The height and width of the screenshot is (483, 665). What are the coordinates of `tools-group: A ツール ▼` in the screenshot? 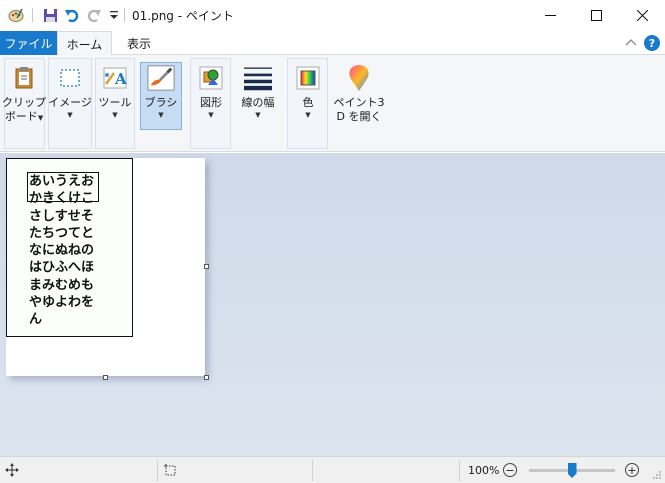 It's located at (115, 103).